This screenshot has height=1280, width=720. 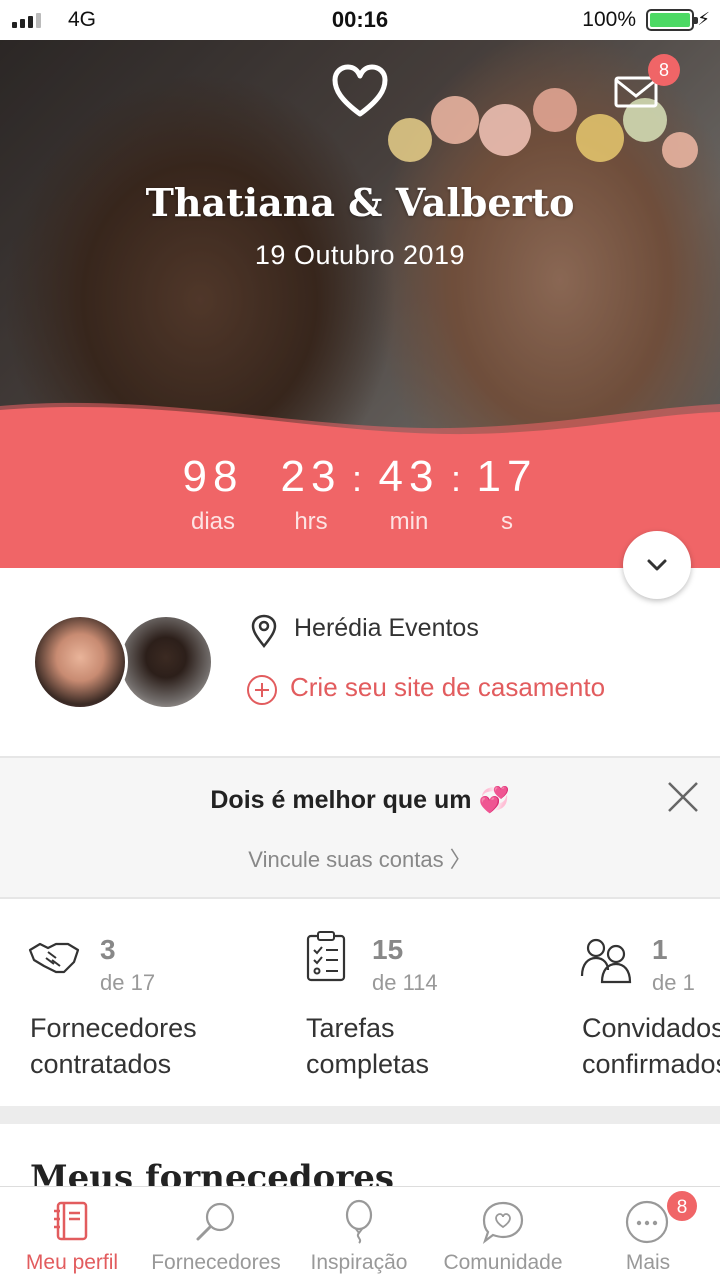 I want to click on stat-tasks-label: Tarefas completas, so click(x=367, y=1046).